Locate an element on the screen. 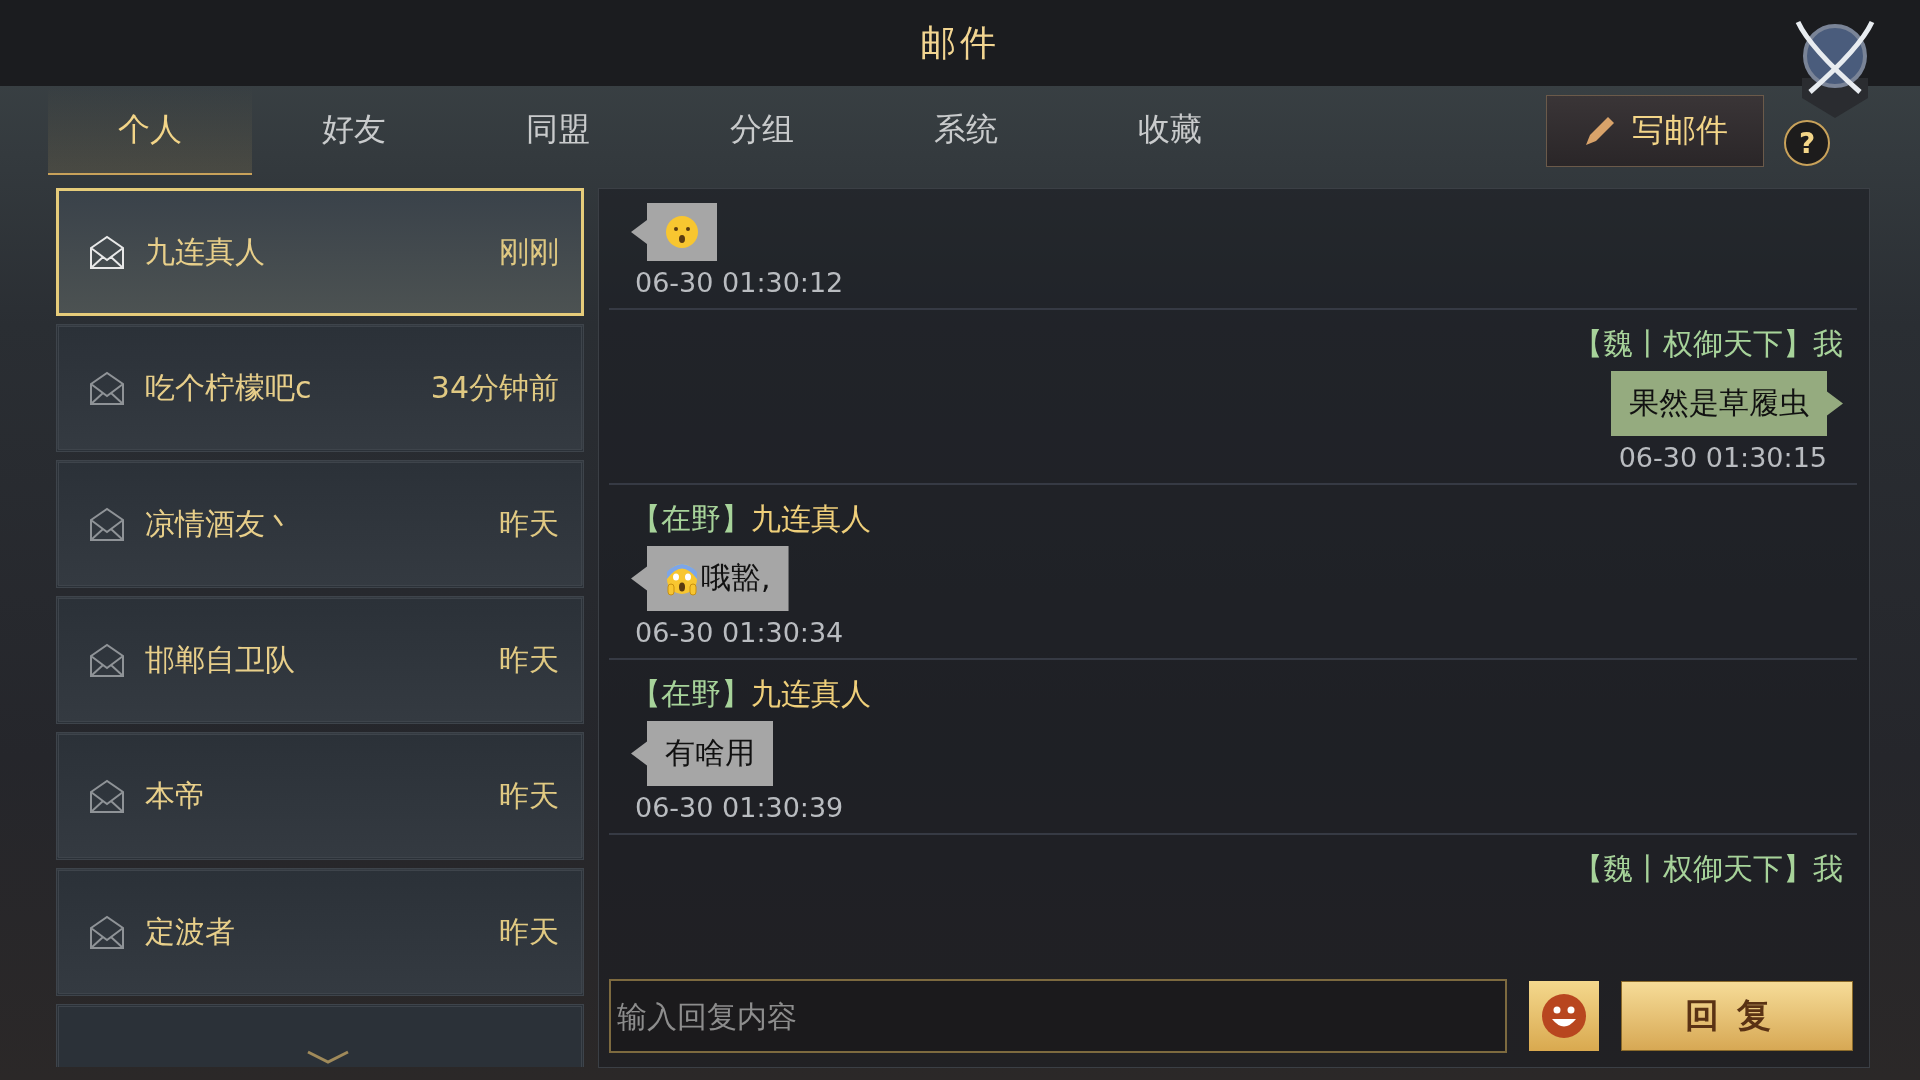  tab: 系统 is located at coordinates (966, 131).